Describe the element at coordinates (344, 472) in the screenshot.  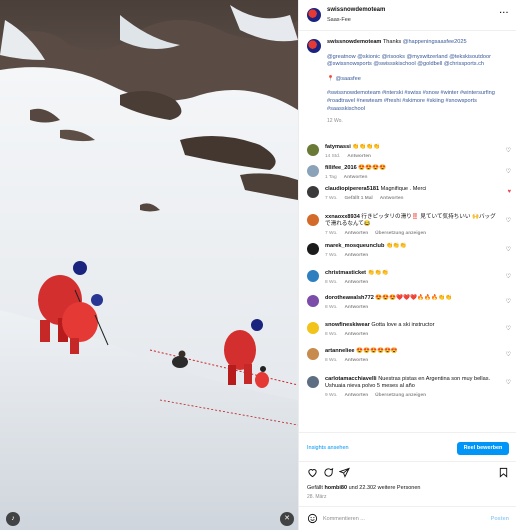
I see `share-icon` at that location.